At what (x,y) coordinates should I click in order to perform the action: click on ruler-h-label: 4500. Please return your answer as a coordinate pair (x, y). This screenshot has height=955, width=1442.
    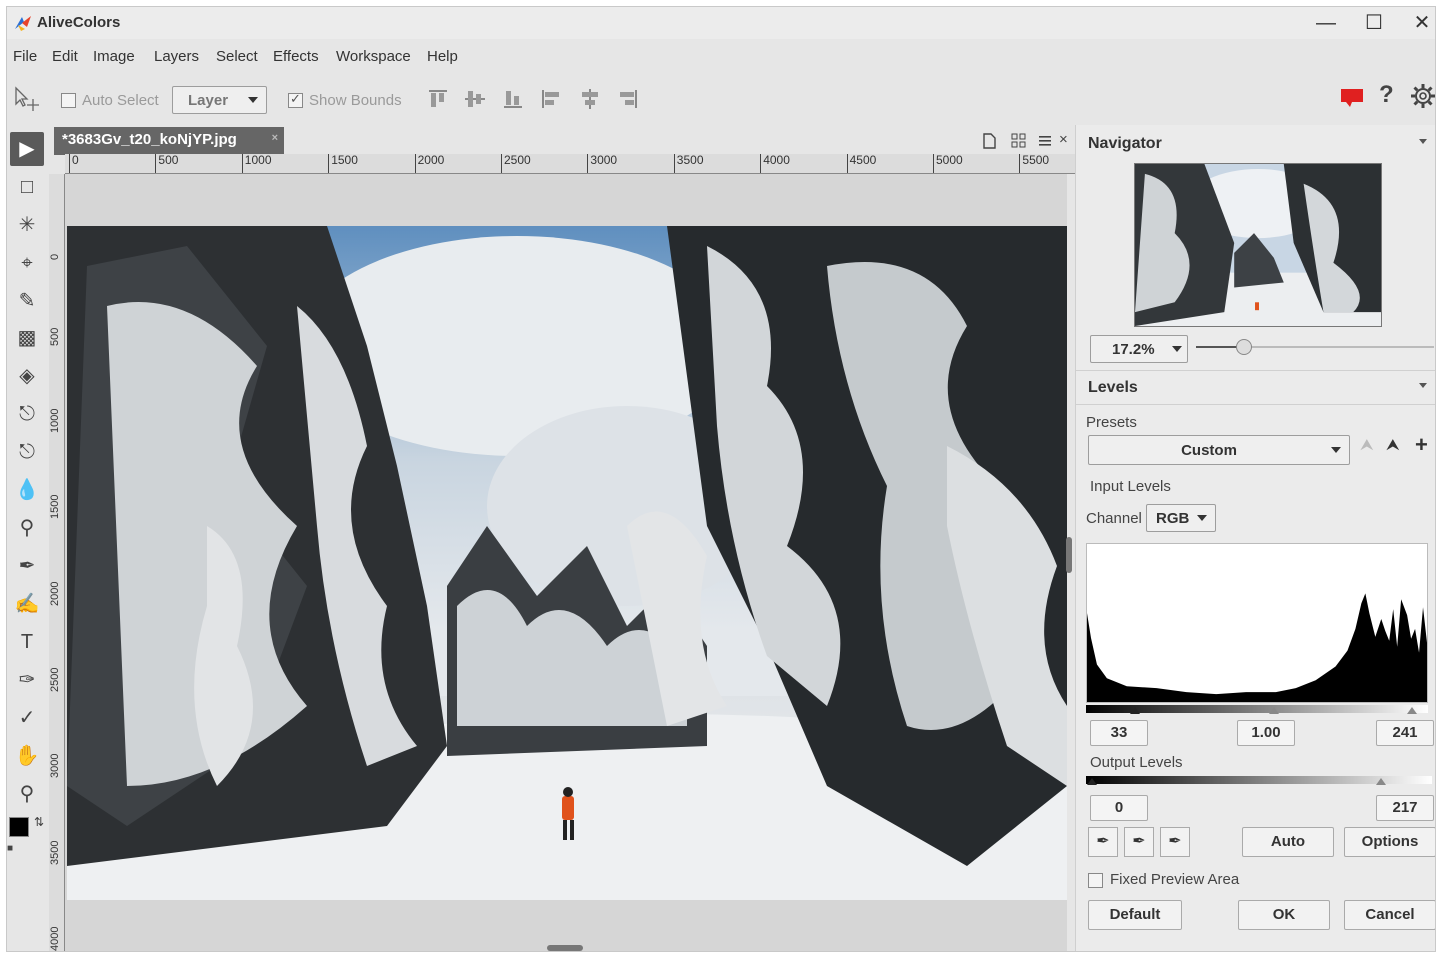
    Looking at the image, I should click on (861, 163).